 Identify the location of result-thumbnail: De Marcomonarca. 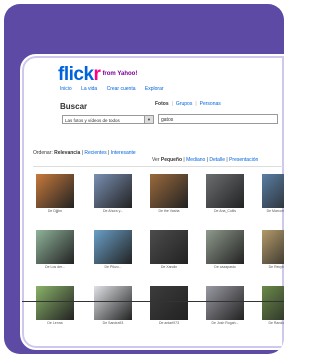
(273, 193).